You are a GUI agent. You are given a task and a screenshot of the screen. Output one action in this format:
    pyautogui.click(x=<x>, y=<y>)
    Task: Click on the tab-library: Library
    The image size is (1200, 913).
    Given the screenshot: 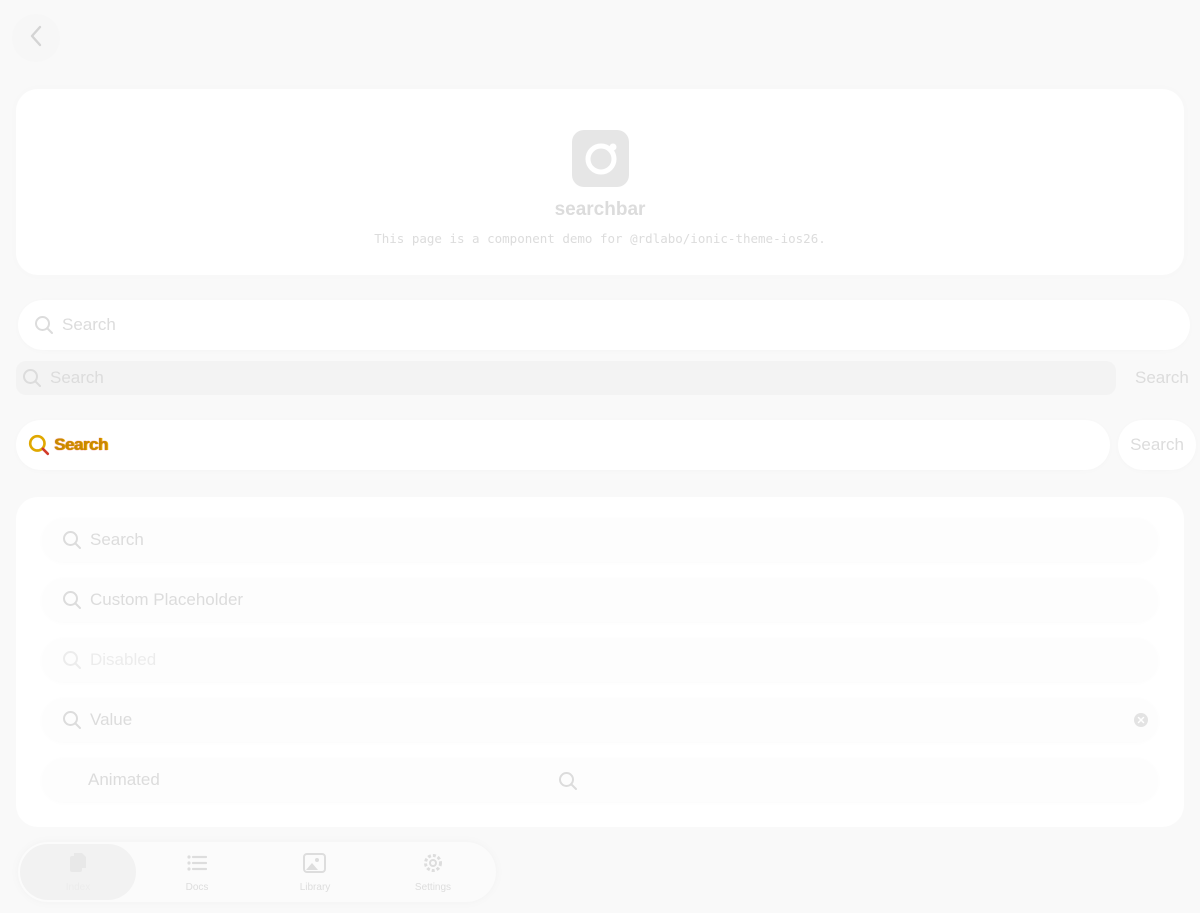 What is the action you would take?
    pyautogui.click(x=315, y=872)
    